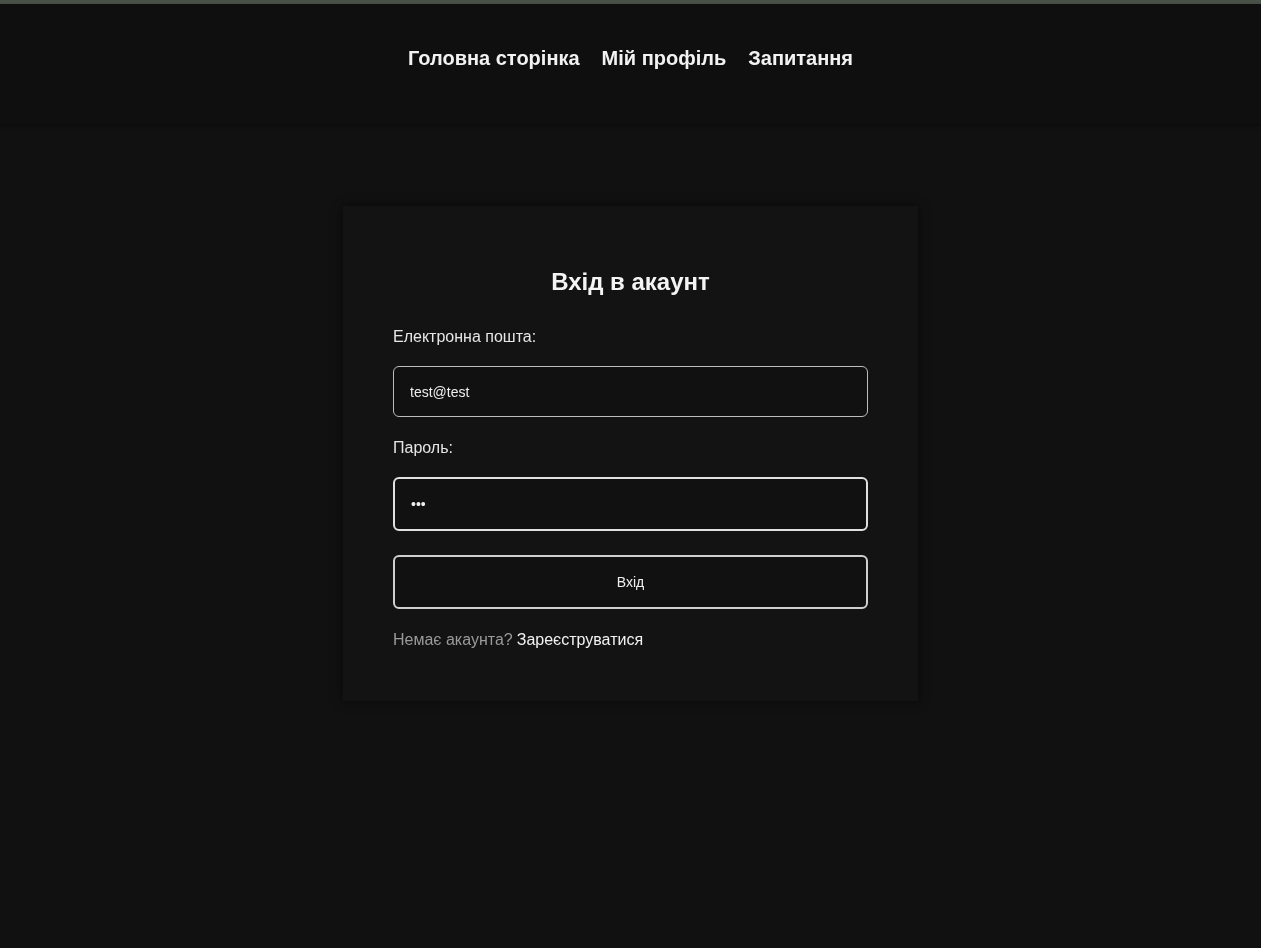 This screenshot has width=1261, height=948. I want to click on login-button: Вхід, so click(630, 582).